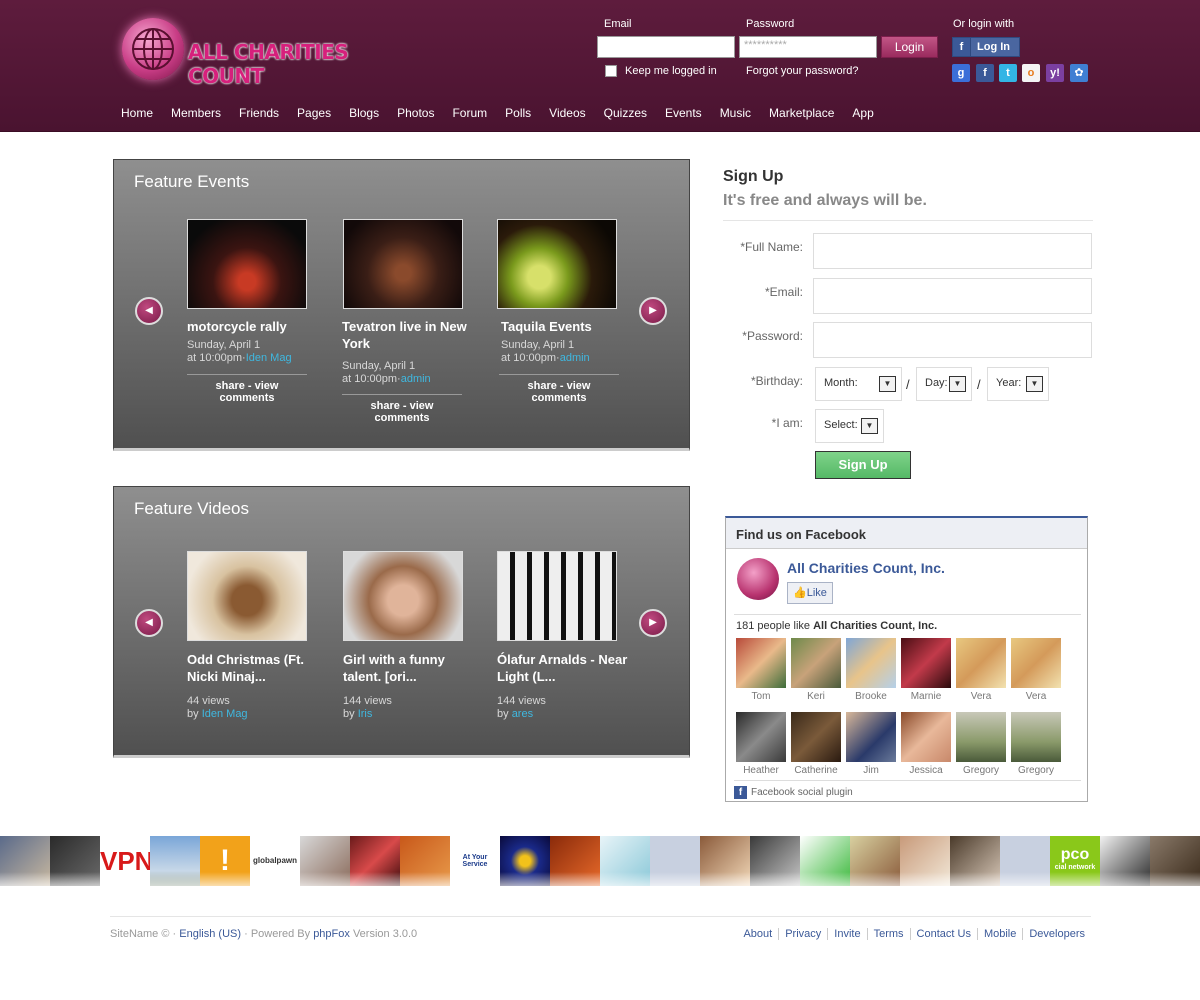  Describe the element at coordinates (557, 264) in the screenshot. I see `event-thumb-taquila` at that location.